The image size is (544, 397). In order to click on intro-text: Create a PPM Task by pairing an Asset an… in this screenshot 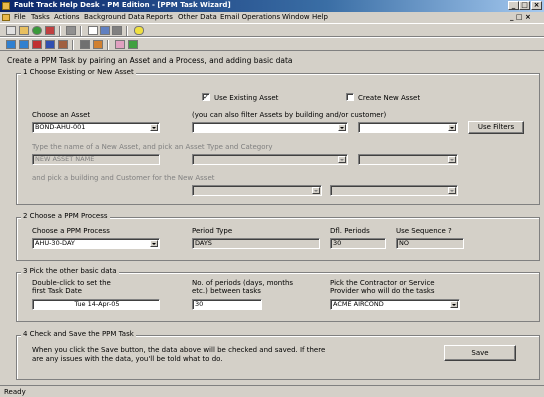, I will do `click(150, 60)`.